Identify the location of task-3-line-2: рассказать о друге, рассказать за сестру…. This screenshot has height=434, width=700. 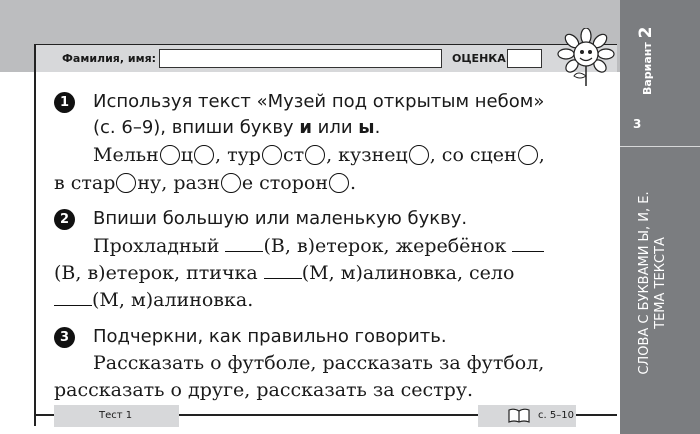
(263, 390).